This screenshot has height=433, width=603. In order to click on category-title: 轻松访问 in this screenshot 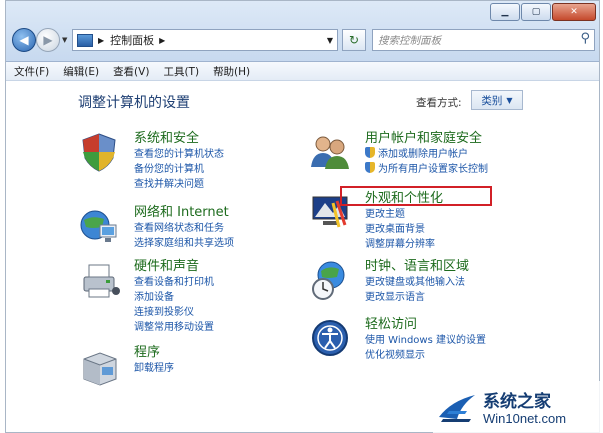, I will do `click(455, 325)`.